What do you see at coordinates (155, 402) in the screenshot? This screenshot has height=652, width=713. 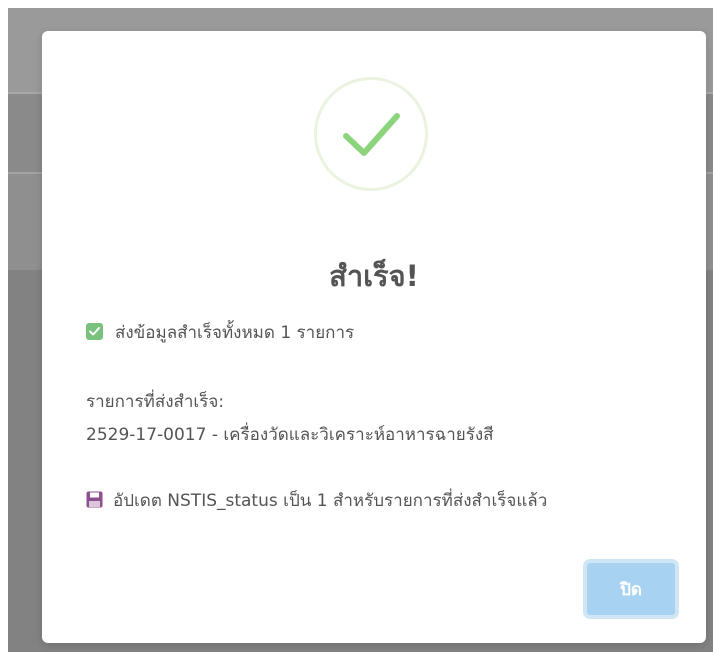 I see `items-heading: รายการที่ส่งสำเร็จ:` at bounding box center [155, 402].